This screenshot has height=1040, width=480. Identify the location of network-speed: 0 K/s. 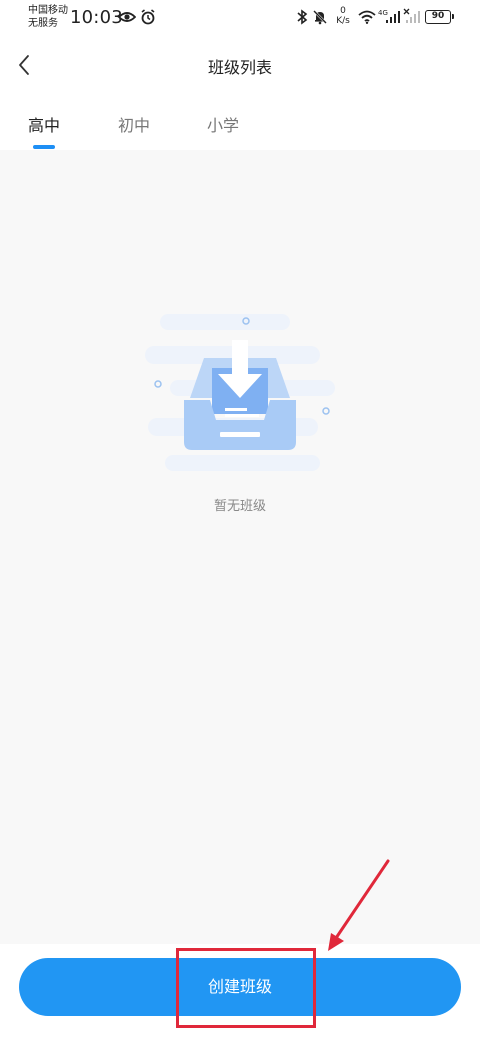
(343, 16).